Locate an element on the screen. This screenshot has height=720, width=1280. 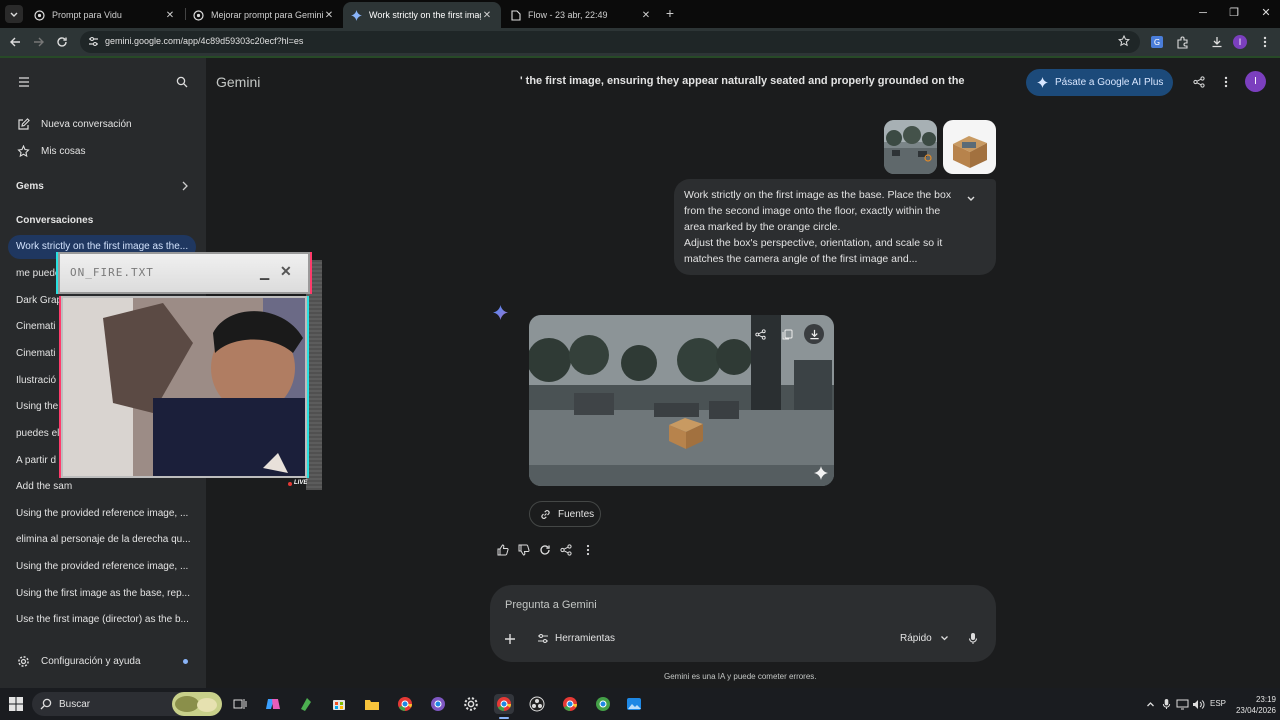
attached-image-box is located at coordinates (969, 147).